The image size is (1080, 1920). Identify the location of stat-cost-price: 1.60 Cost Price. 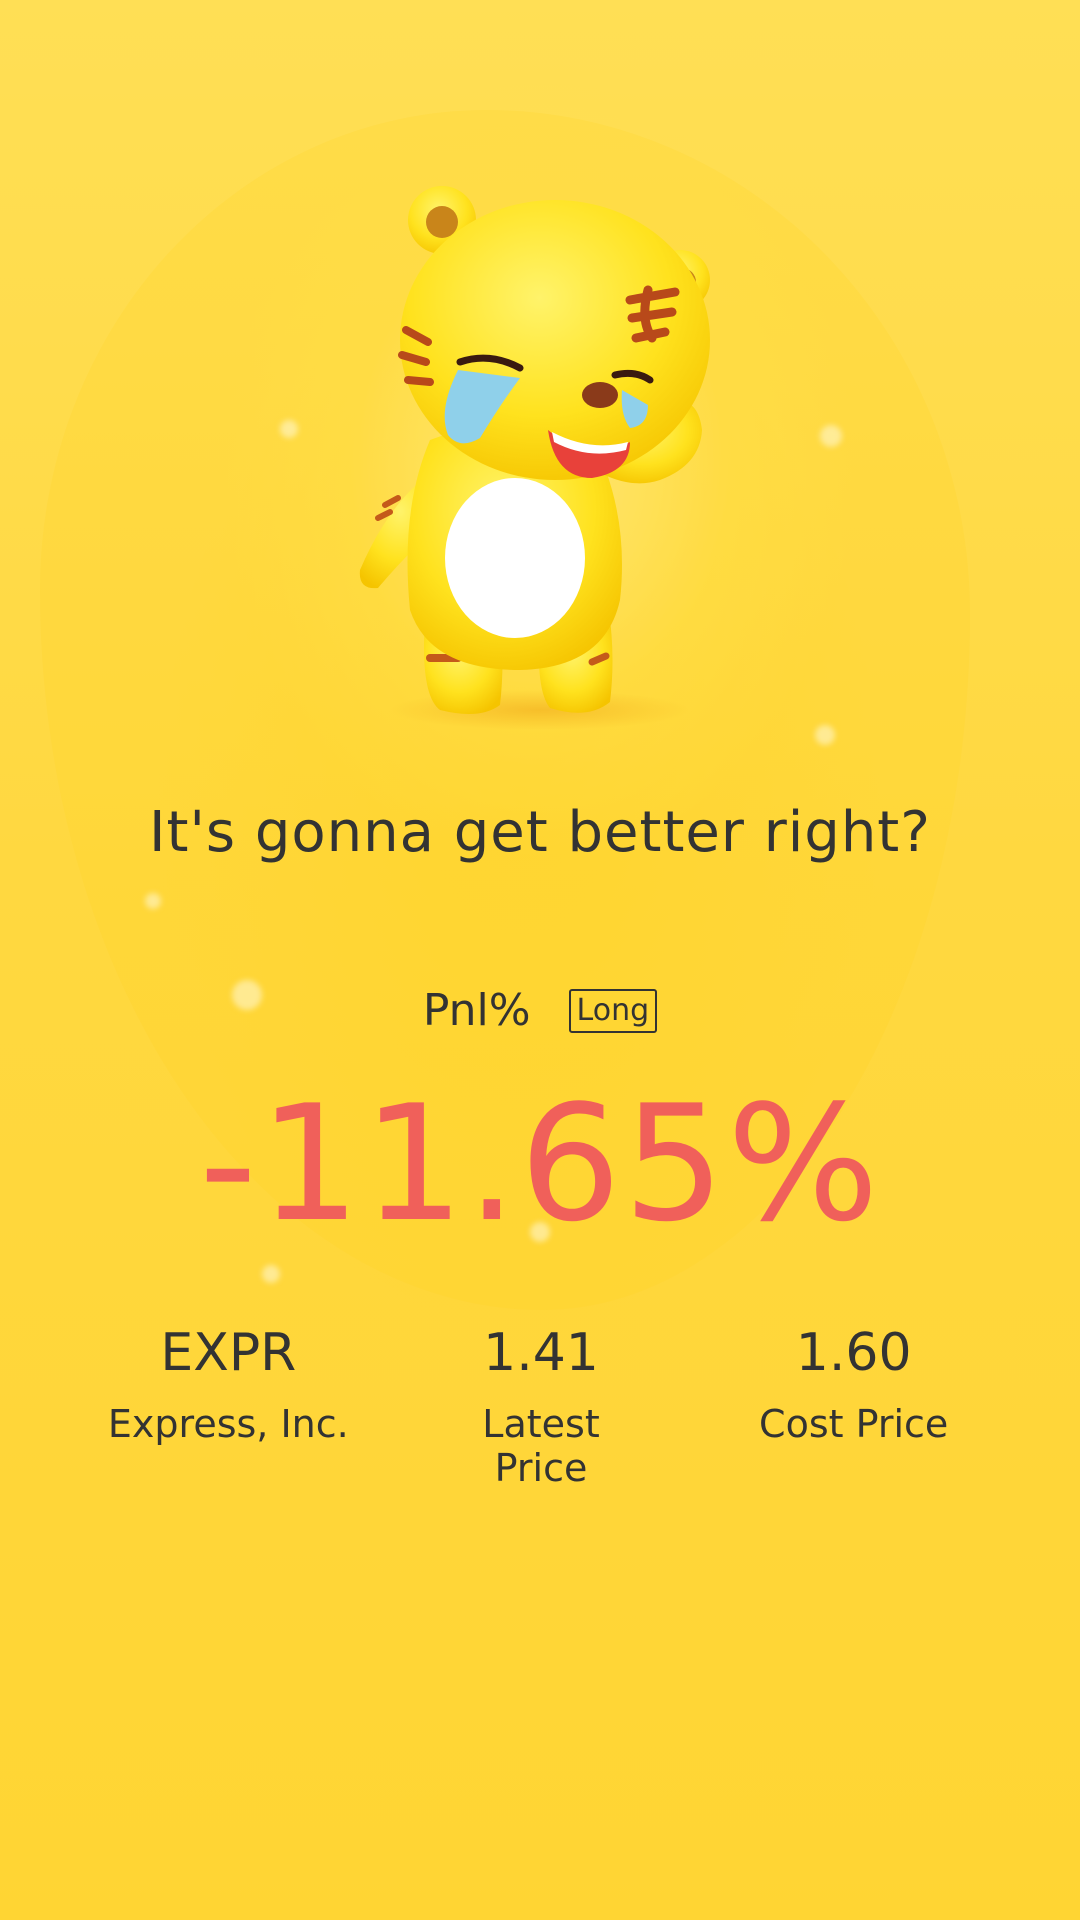
(853, 1404).